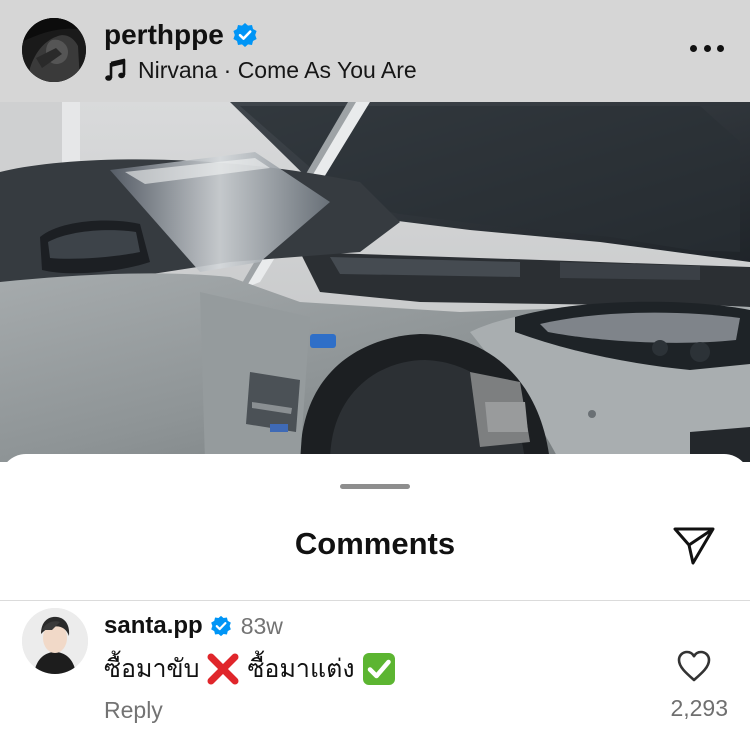  Describe the element at coordinates (694, 666) in the screenshot. I see `heart-icon` at that location.